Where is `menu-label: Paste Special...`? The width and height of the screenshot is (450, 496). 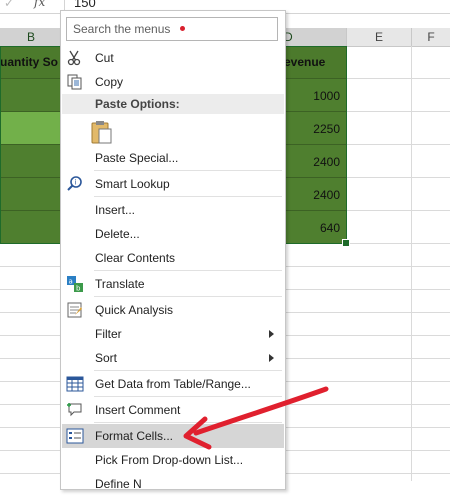 menu-label: Paste Special... is located at coordinates (137, 158).